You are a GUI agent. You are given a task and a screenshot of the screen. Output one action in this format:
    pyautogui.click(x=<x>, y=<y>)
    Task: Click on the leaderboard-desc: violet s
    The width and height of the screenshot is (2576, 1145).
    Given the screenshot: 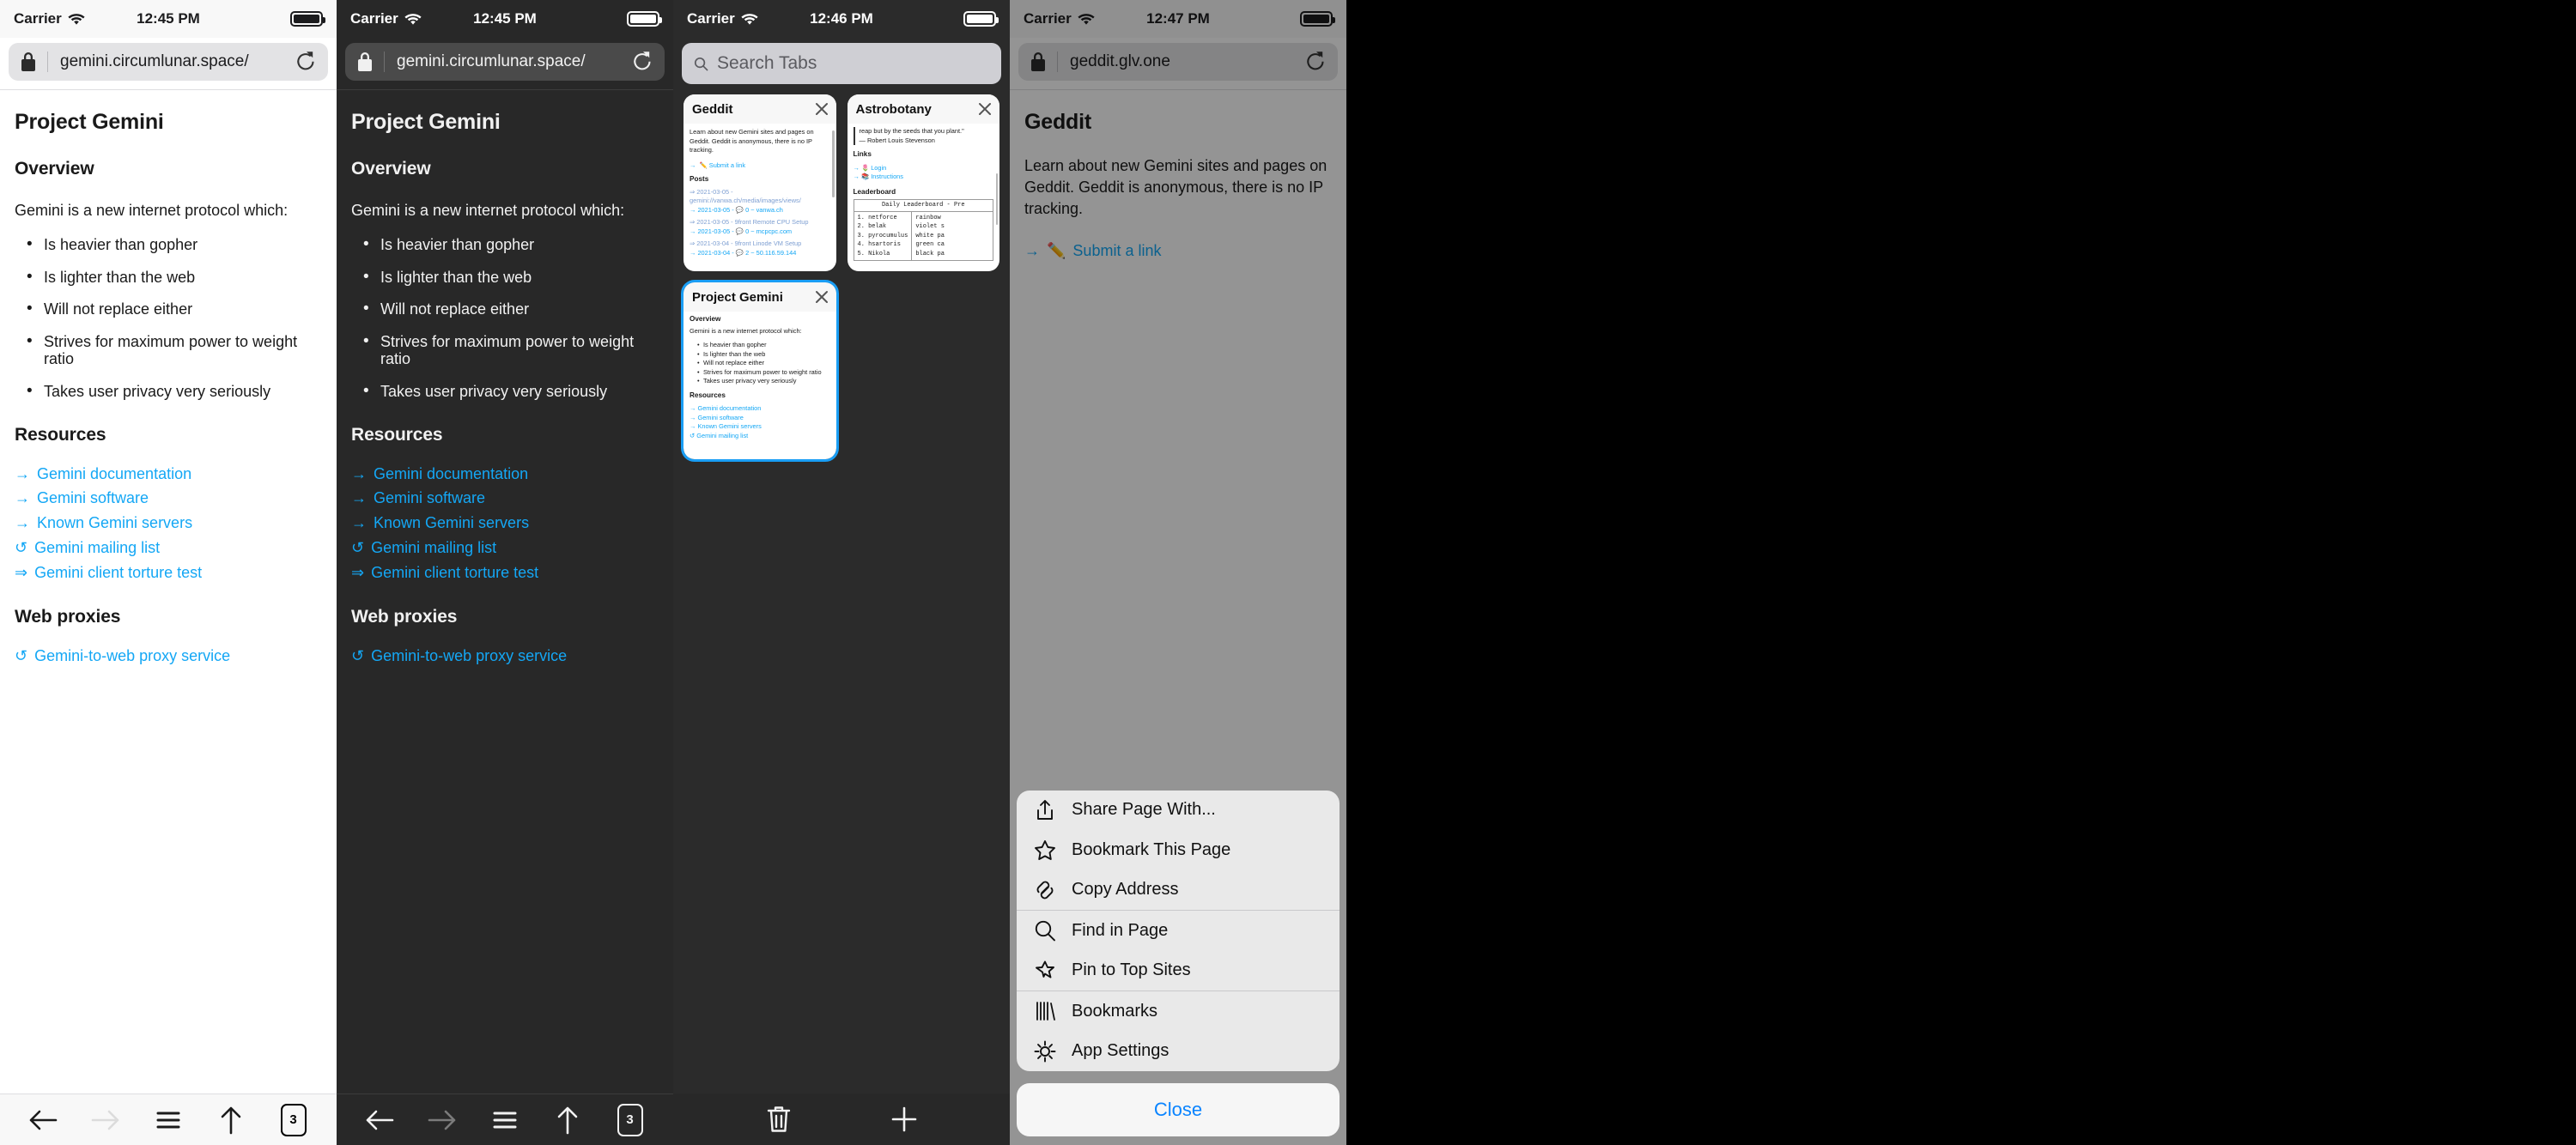 What is the action you would take?
    pyautogui.click(x=930, y=227)
    